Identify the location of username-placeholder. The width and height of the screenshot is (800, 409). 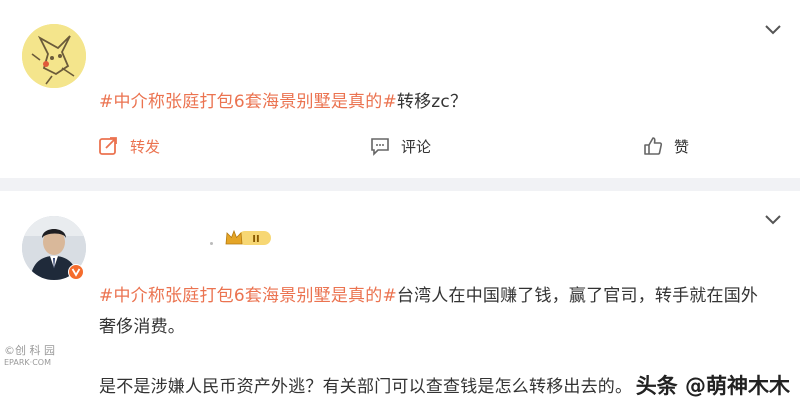
(211, 243).